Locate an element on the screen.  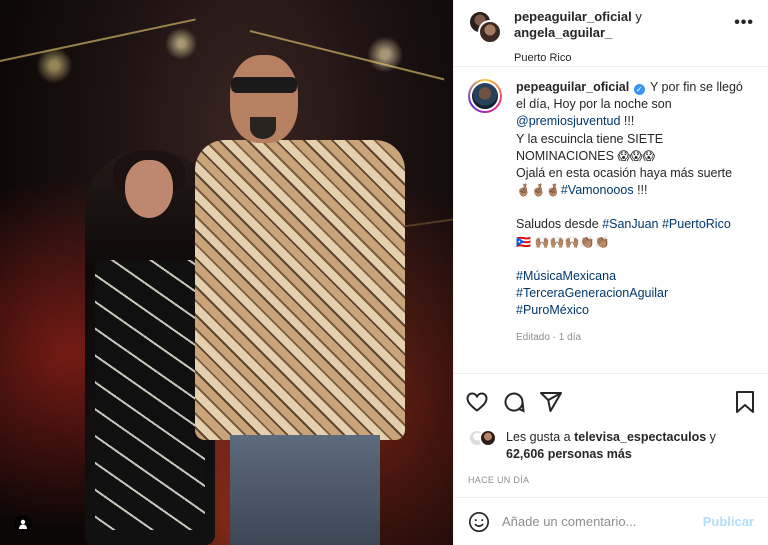
bookmark-icon is located at coordinates (745, 402).